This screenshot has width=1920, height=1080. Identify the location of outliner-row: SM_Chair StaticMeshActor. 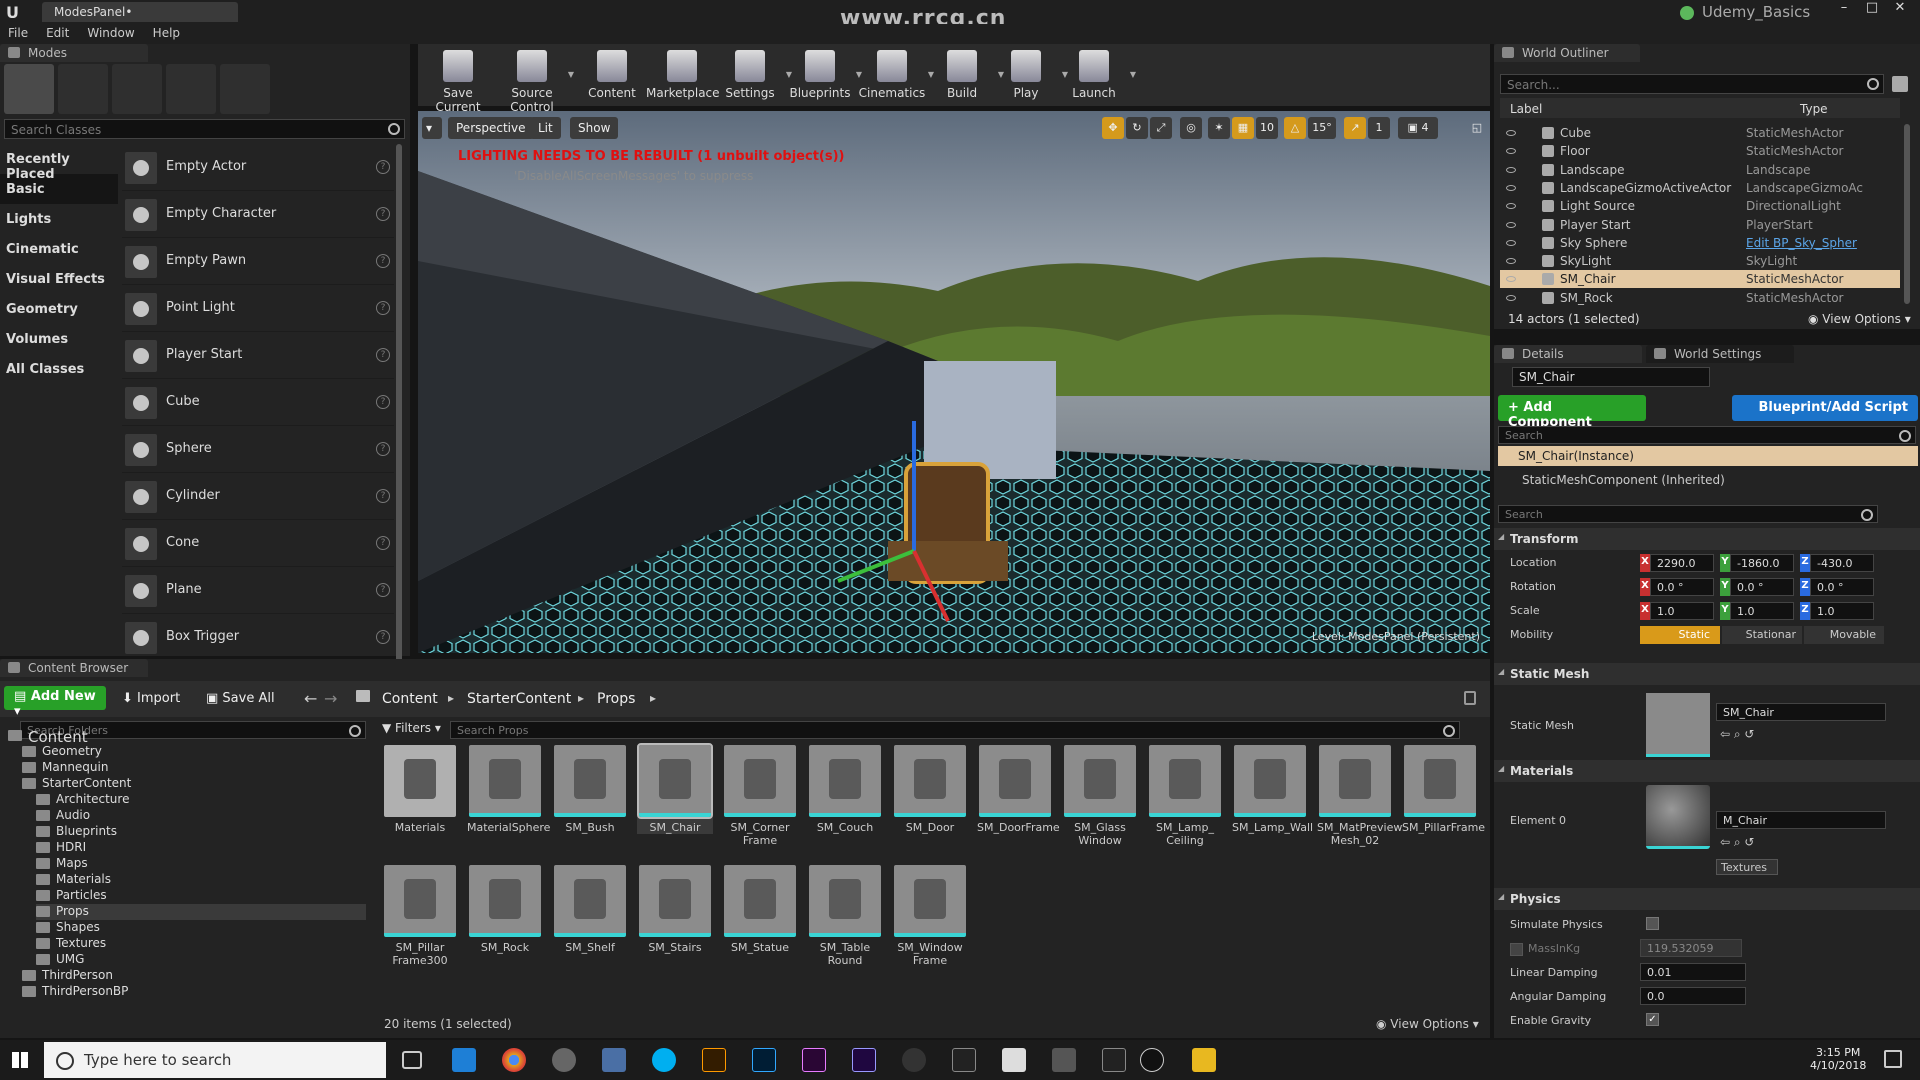
(1700, 279).